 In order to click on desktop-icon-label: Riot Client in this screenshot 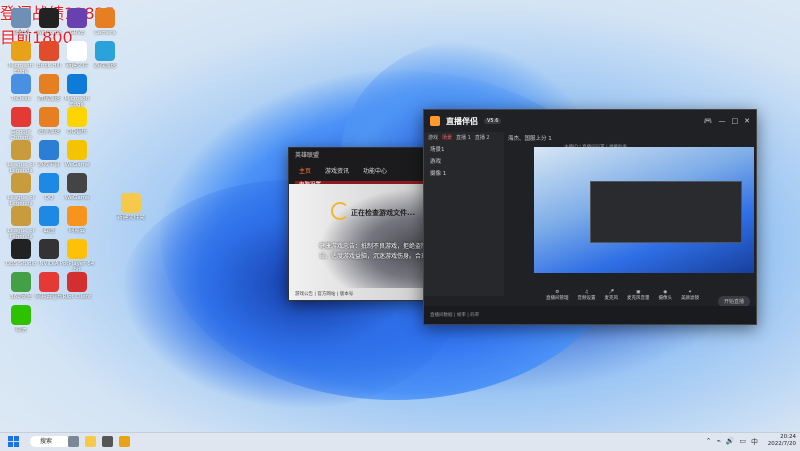, I will do `click(77, 297)`.